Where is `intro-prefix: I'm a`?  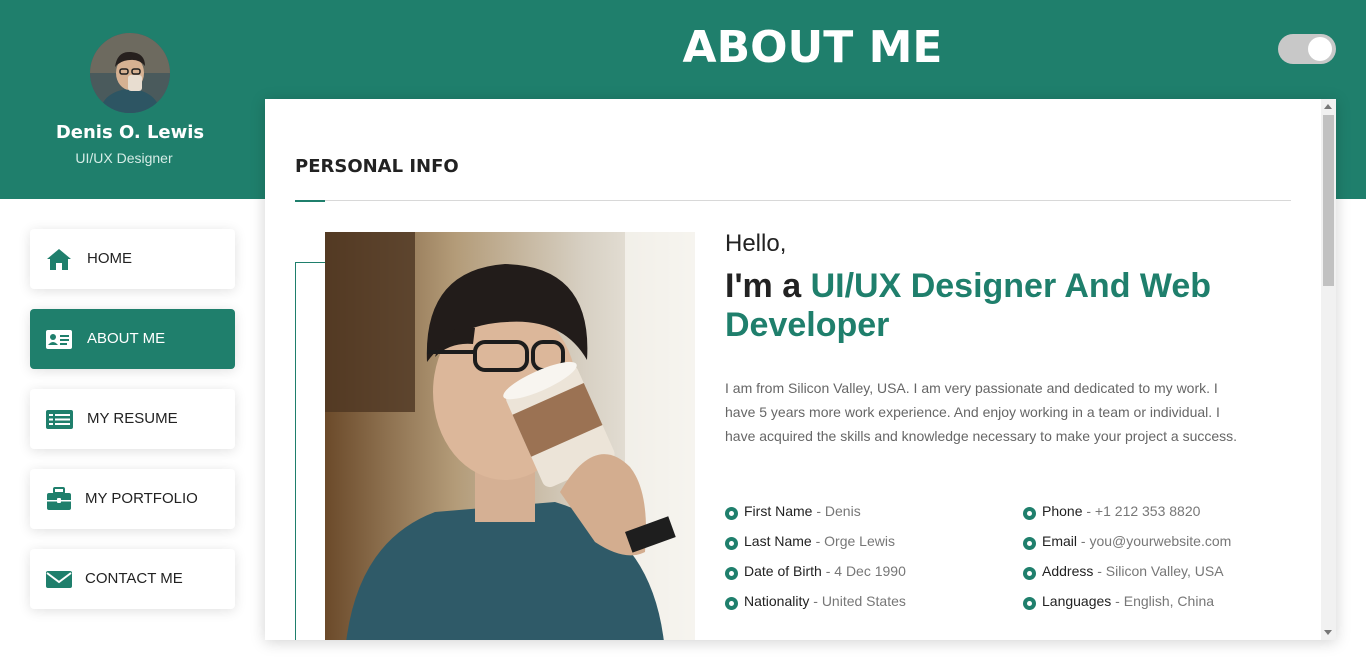
intro-prefix: I'm a is located at coordinates (768, 286).